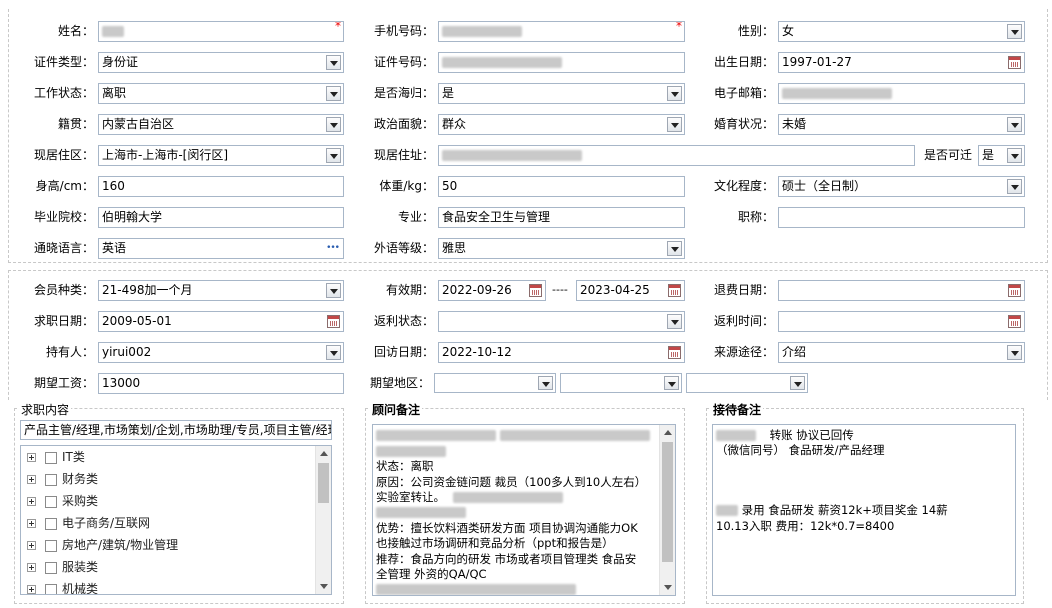 Image resolution: width=1052 pixels, height=608 pixels. Describe the element at coordinates (62, 501) in the screenshot. I see `tree-item: 采购类` at that location.